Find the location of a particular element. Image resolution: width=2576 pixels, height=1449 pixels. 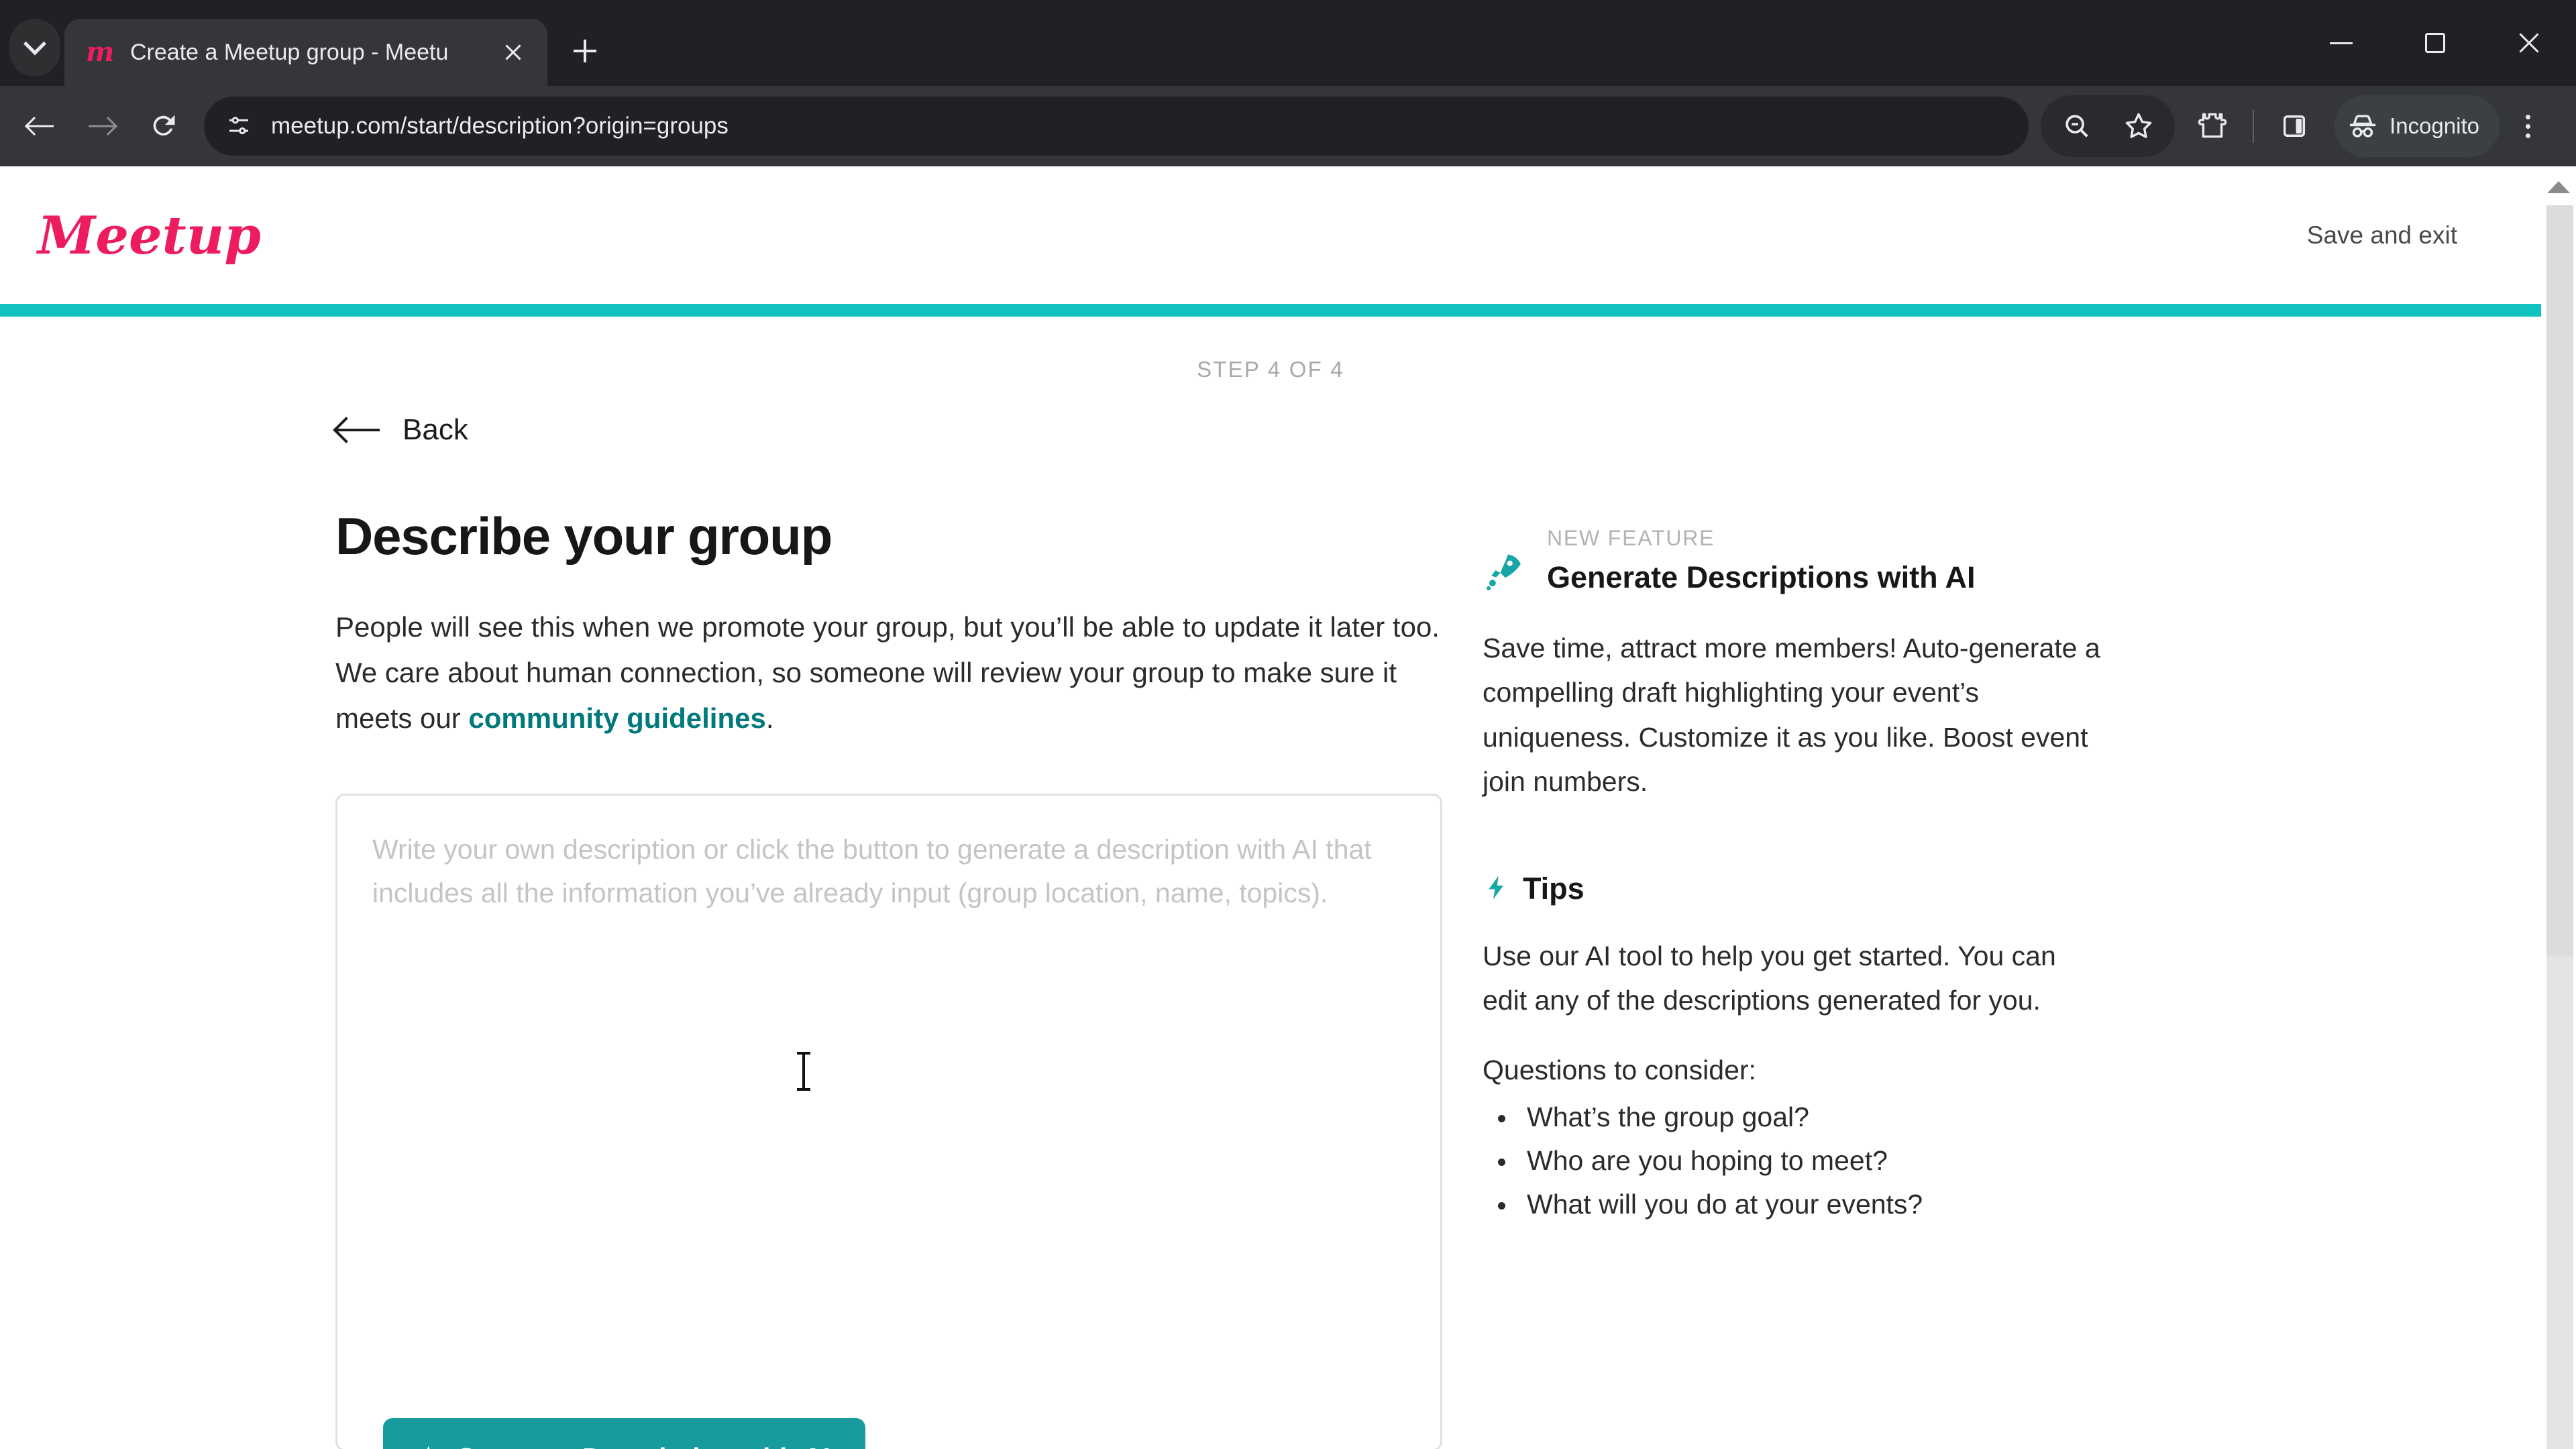

meetup-logo: Meetup is located at coordinates (149, 235).